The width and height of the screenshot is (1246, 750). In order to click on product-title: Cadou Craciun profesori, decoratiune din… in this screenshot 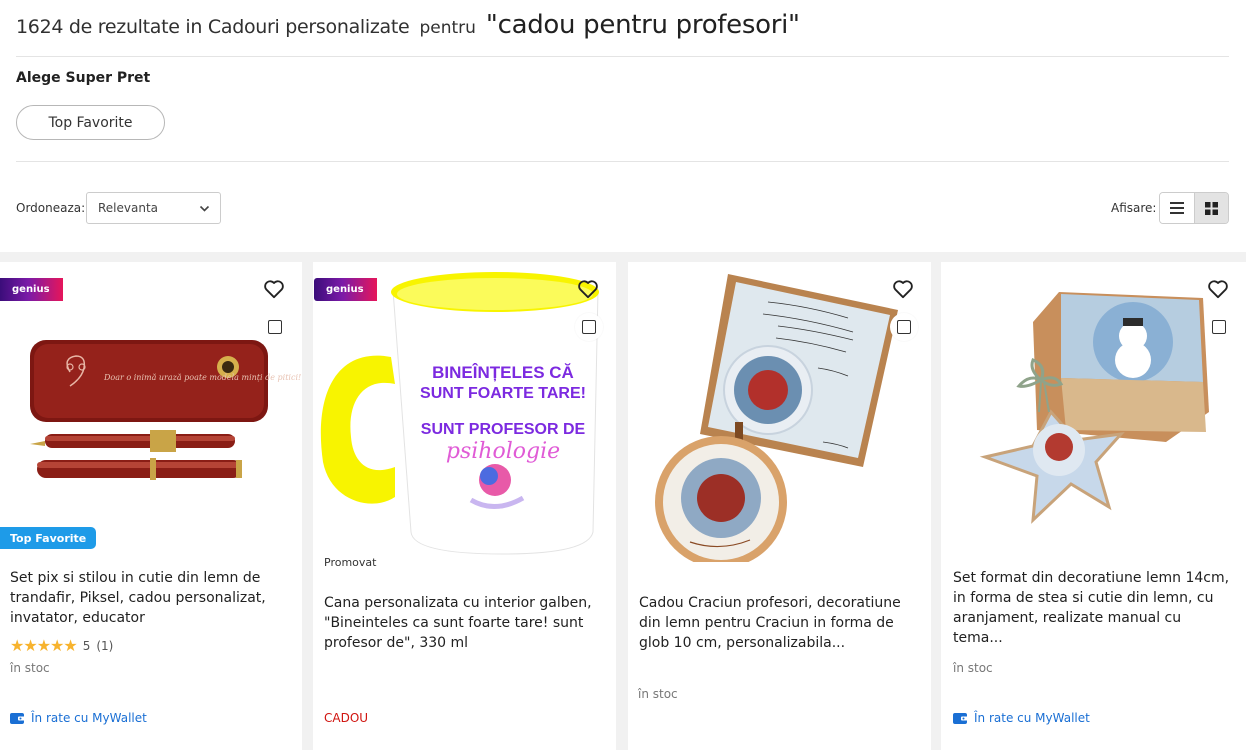, I will do `click(779, 623)`.